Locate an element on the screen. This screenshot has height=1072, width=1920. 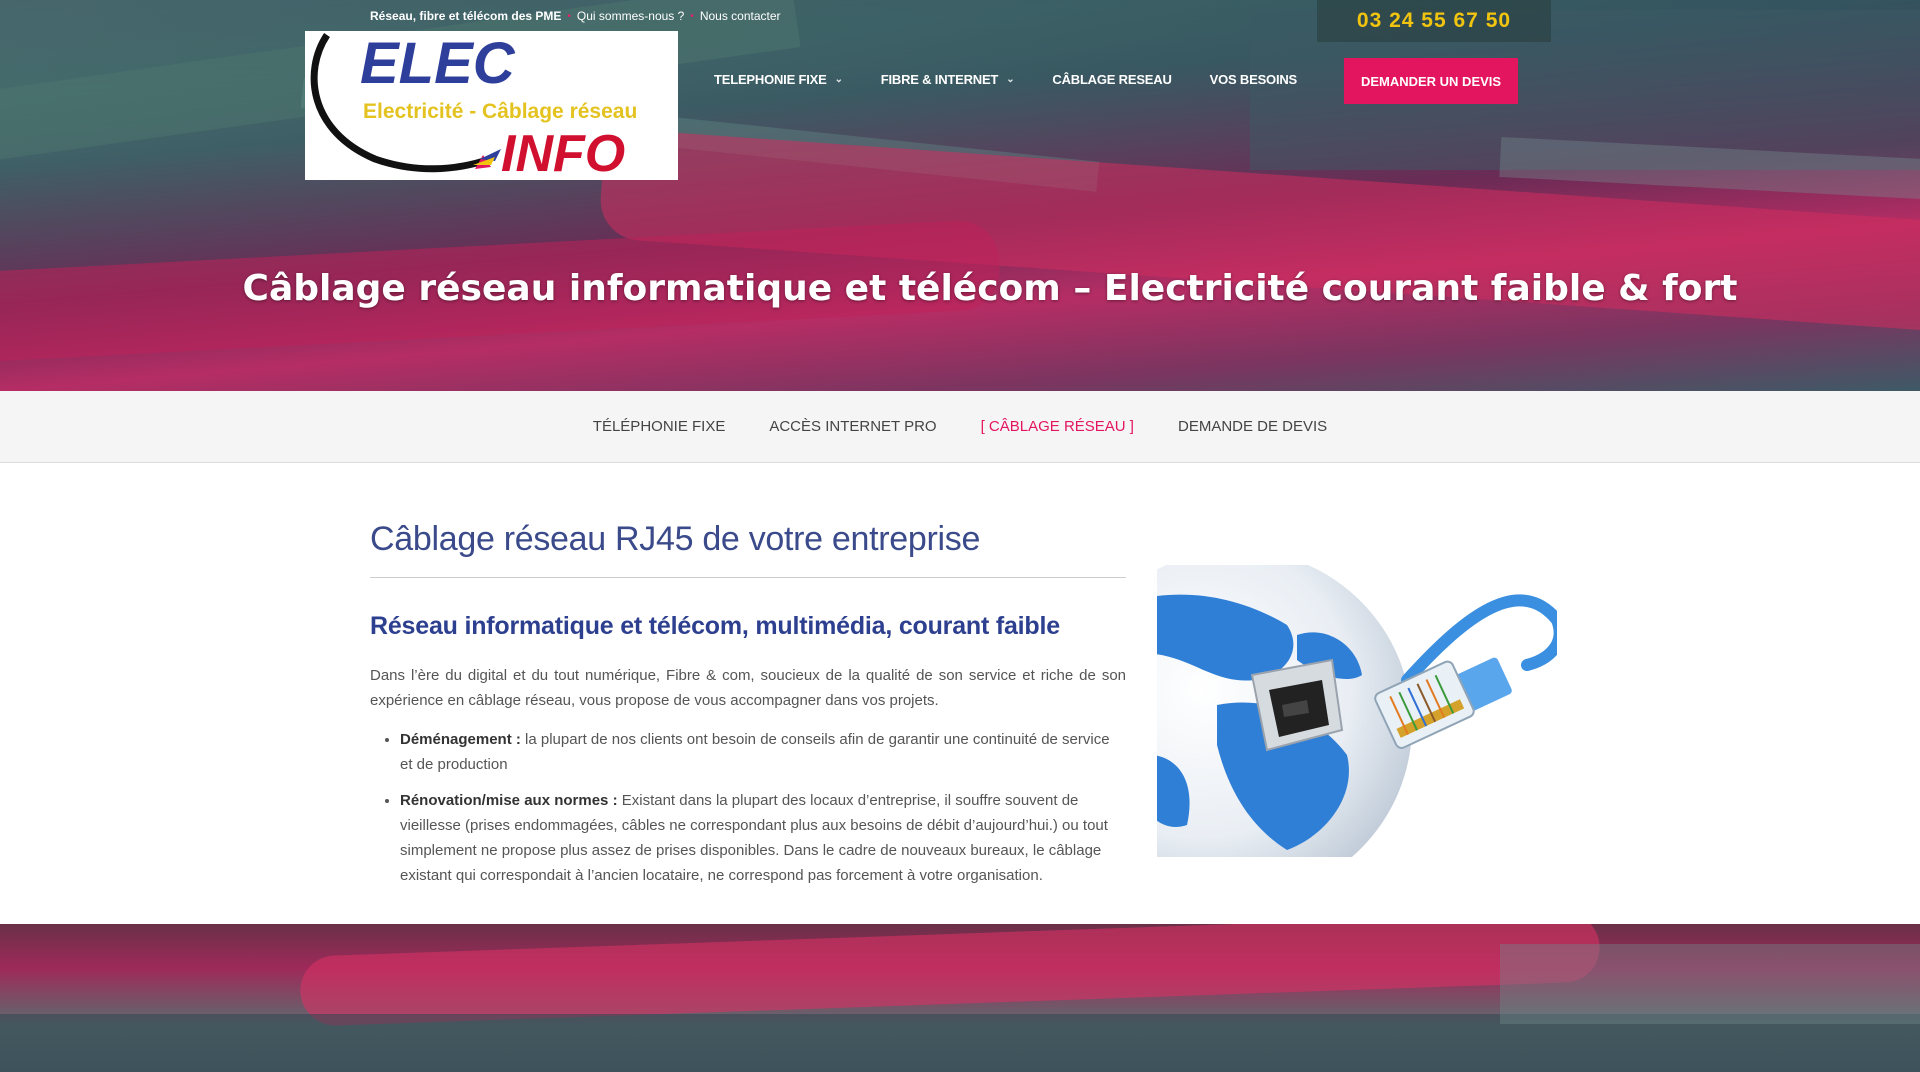
tagline: Réseau, fibre et télécom des PME is located at coordinates (466, 16).